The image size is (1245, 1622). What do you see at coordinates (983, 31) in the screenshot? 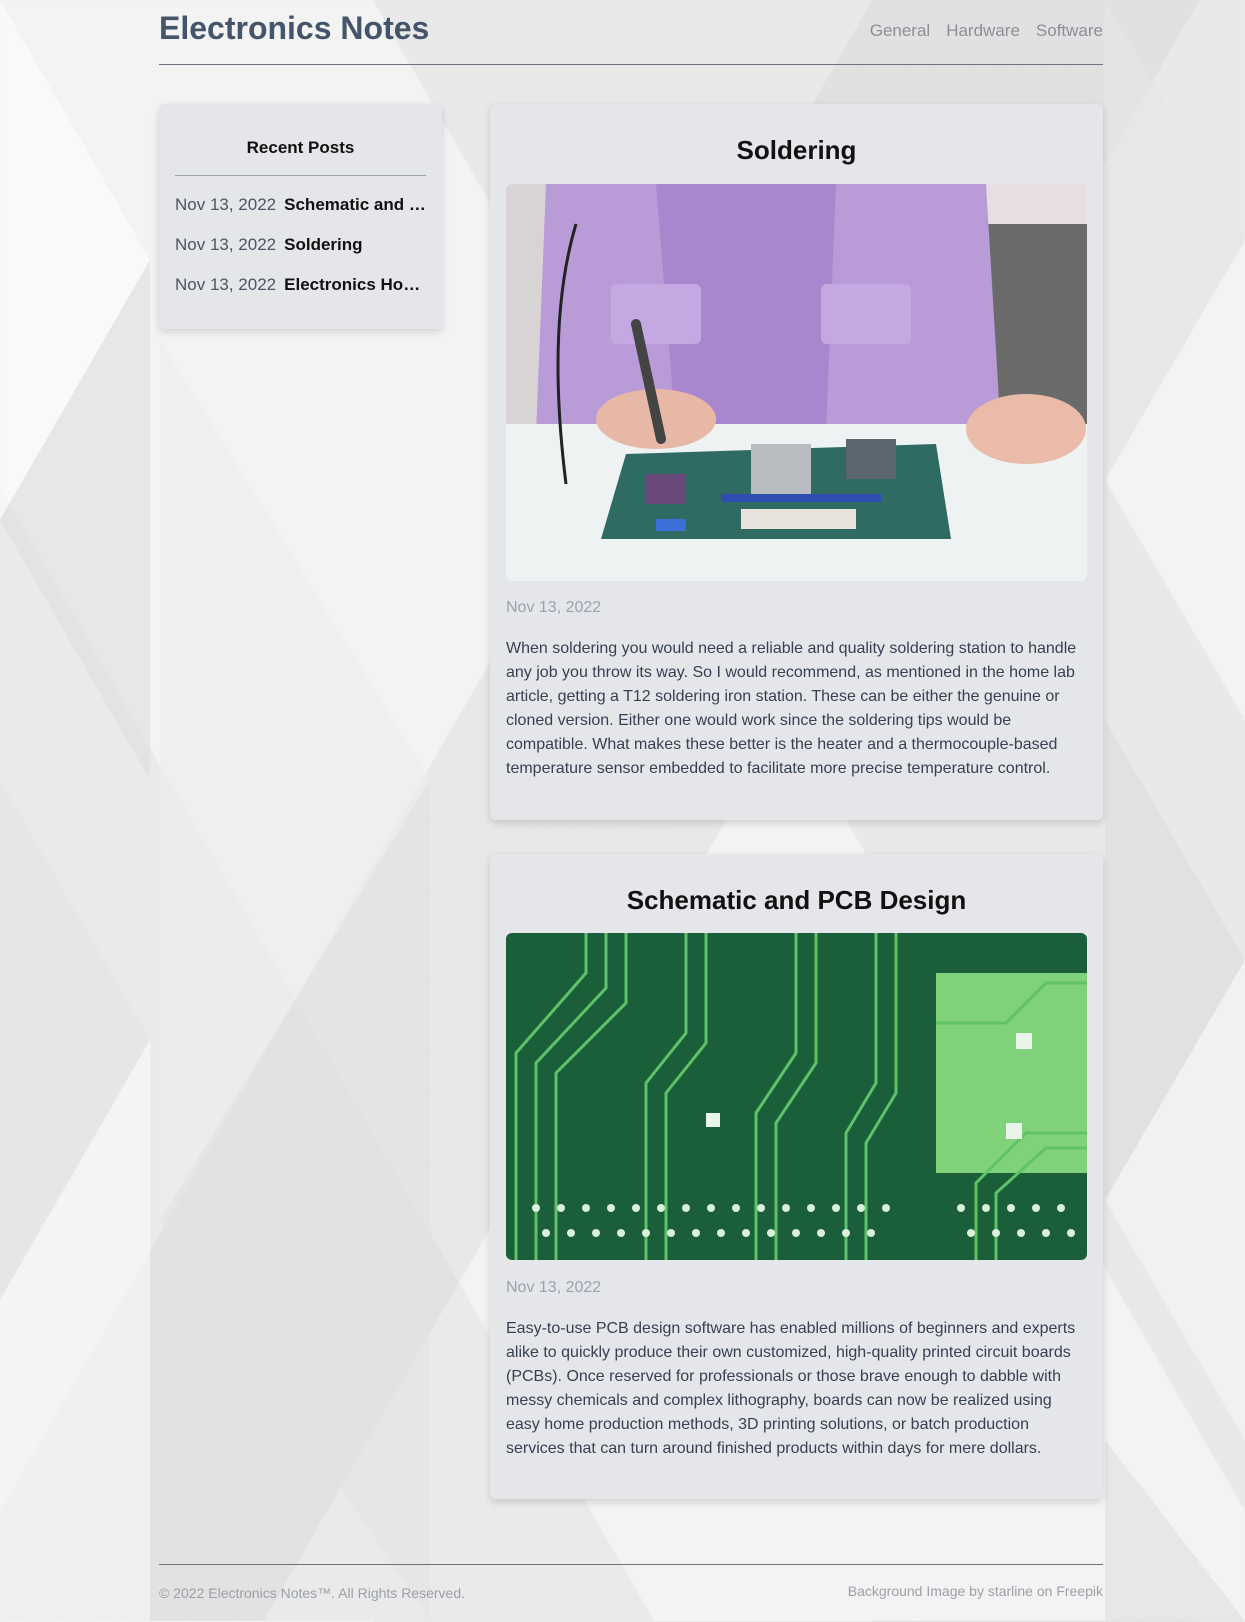
I see `nav-hardware: Hardware` at bounding box center [983, 31].